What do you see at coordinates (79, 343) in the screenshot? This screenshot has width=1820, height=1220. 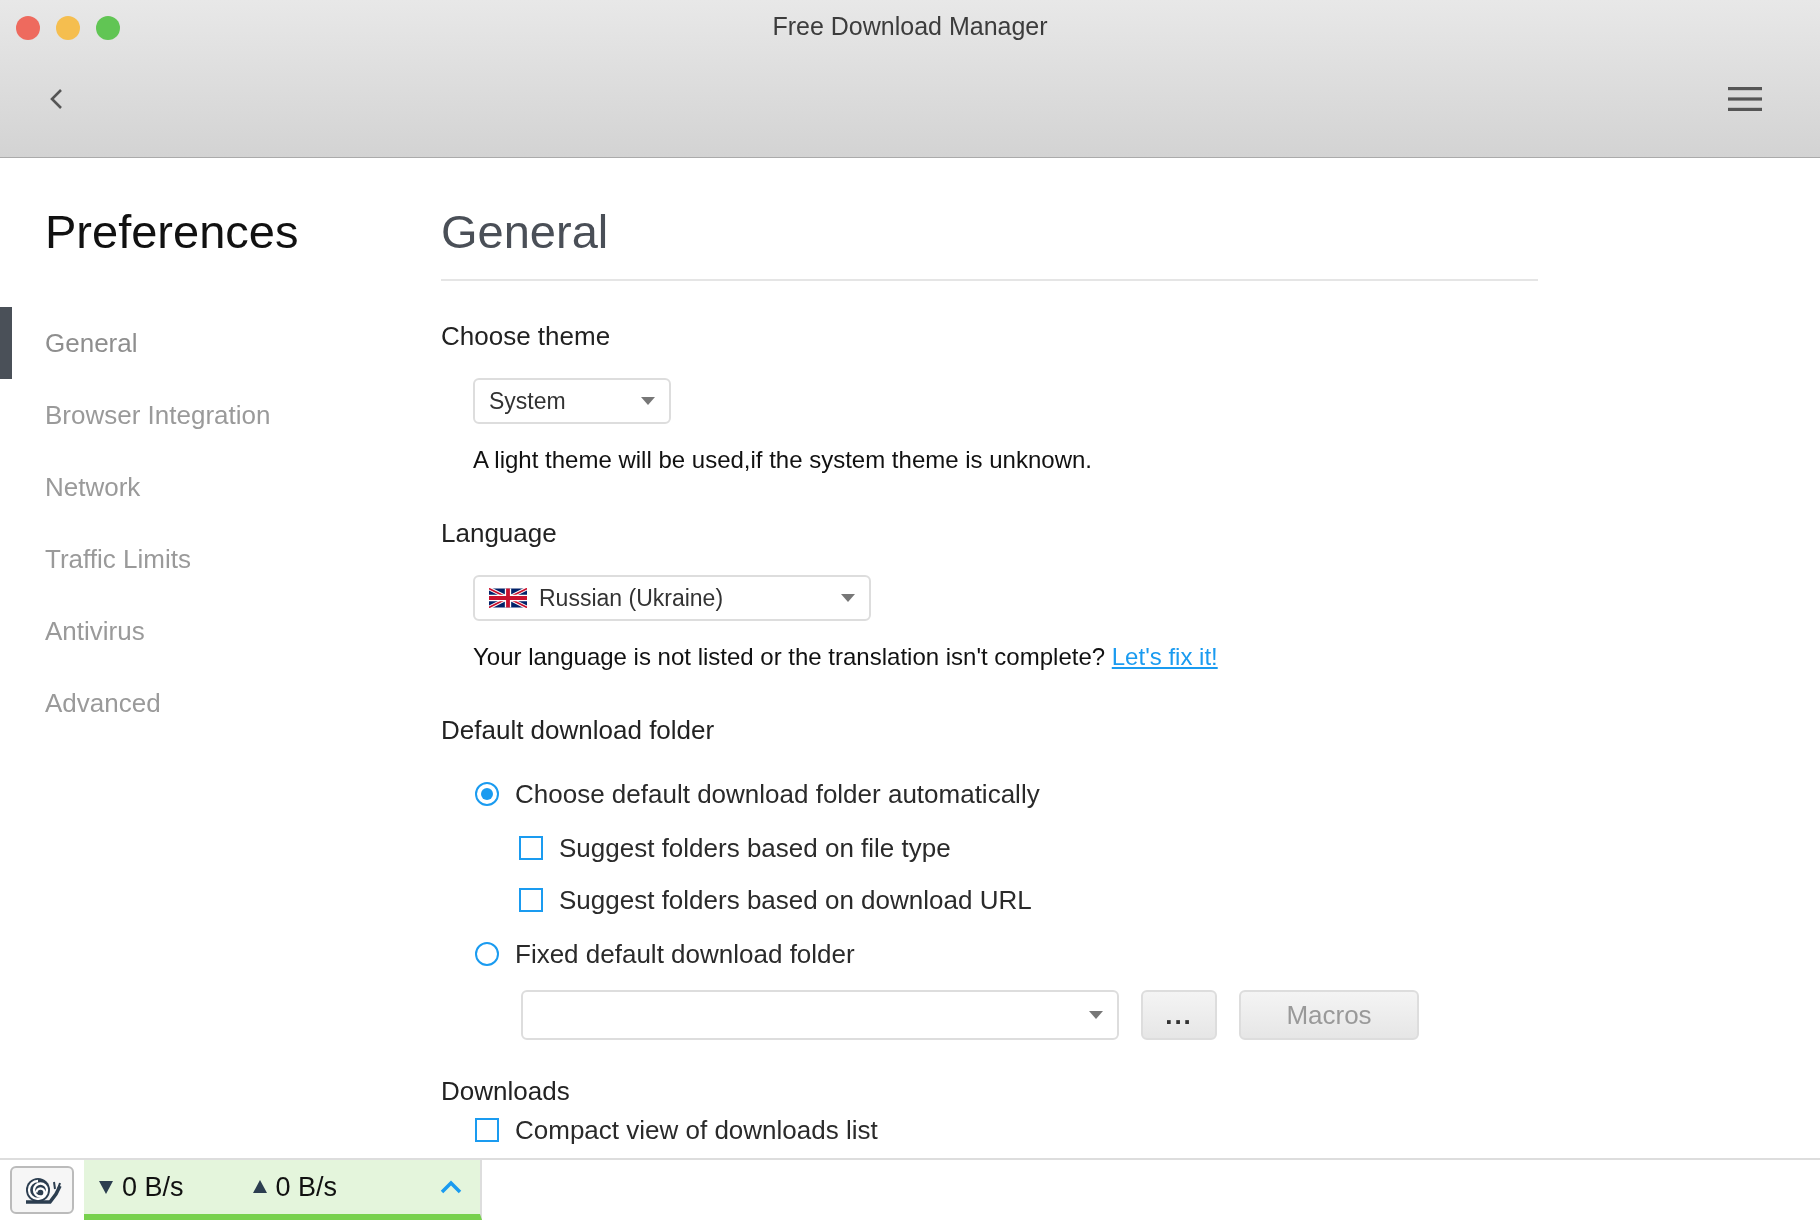 I see `sidebar-item: General` at bounding box center [79, 343].